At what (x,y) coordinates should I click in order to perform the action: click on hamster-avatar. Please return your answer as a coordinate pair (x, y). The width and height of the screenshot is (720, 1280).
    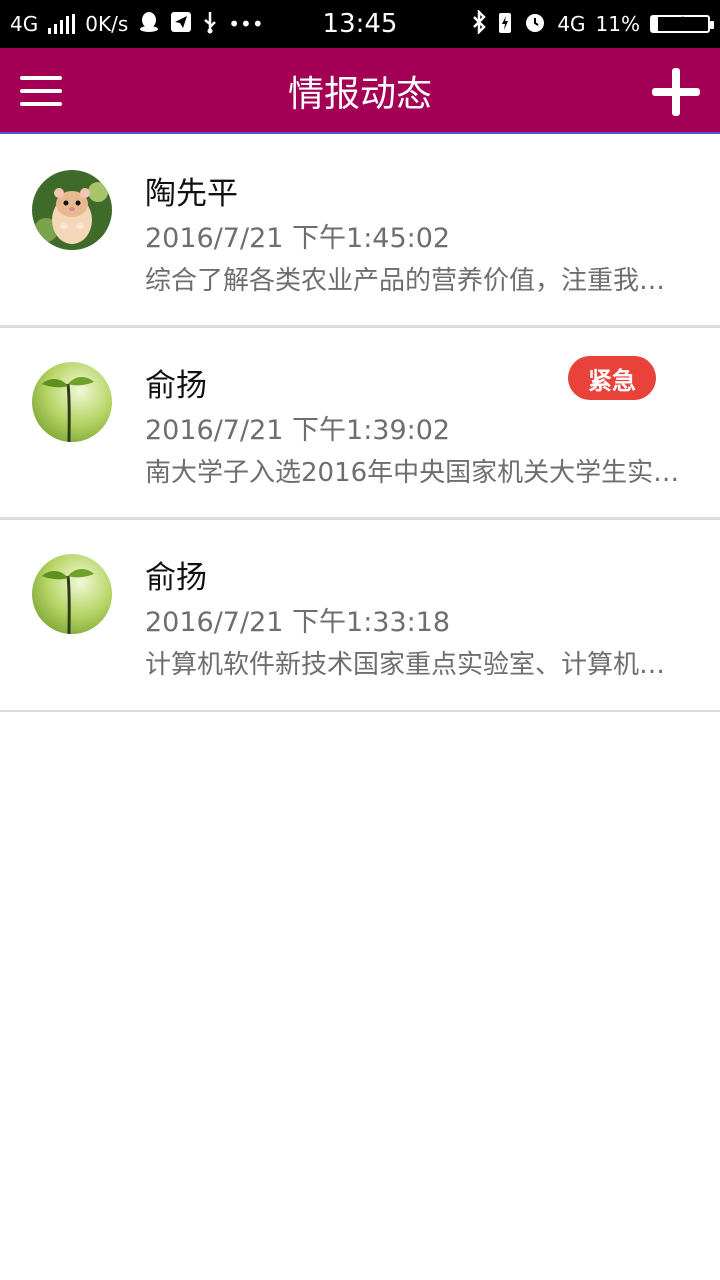
    Looking at the image, I should click on (72, 210).